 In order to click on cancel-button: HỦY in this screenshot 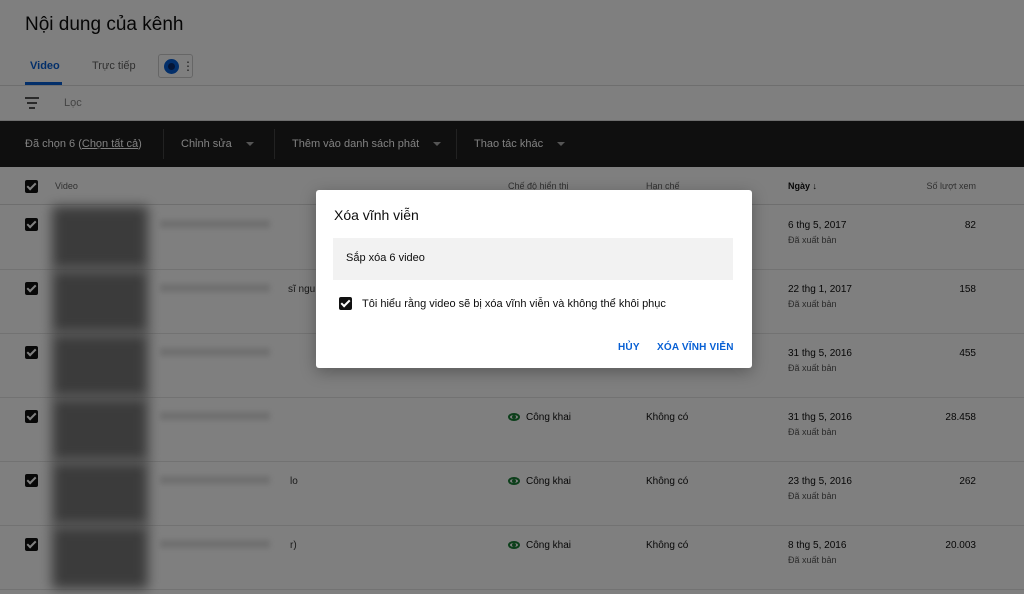, I will do `click(629, 347)`.